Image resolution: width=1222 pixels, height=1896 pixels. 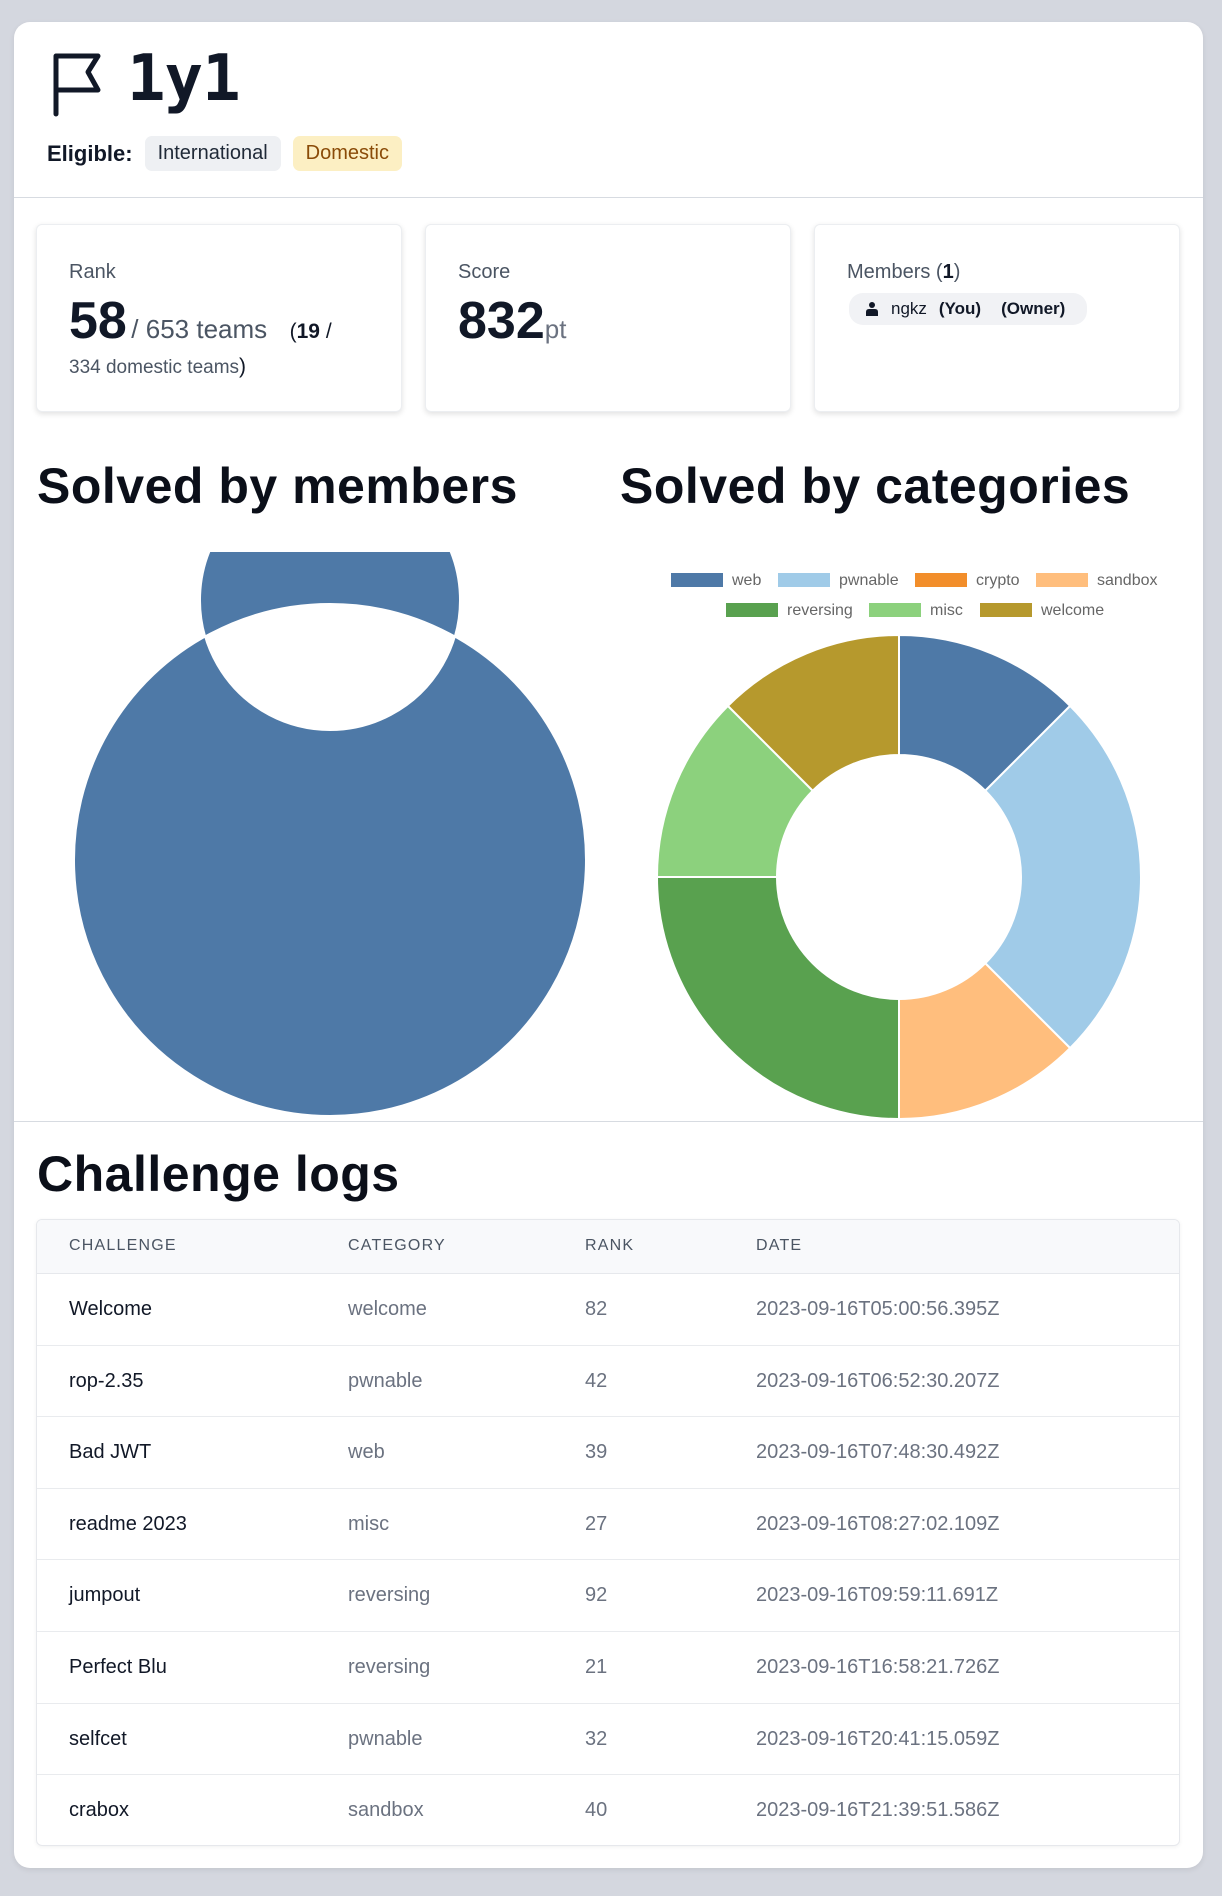 I want to click on score-card: Score 832pt, so click(x=608, y=318).